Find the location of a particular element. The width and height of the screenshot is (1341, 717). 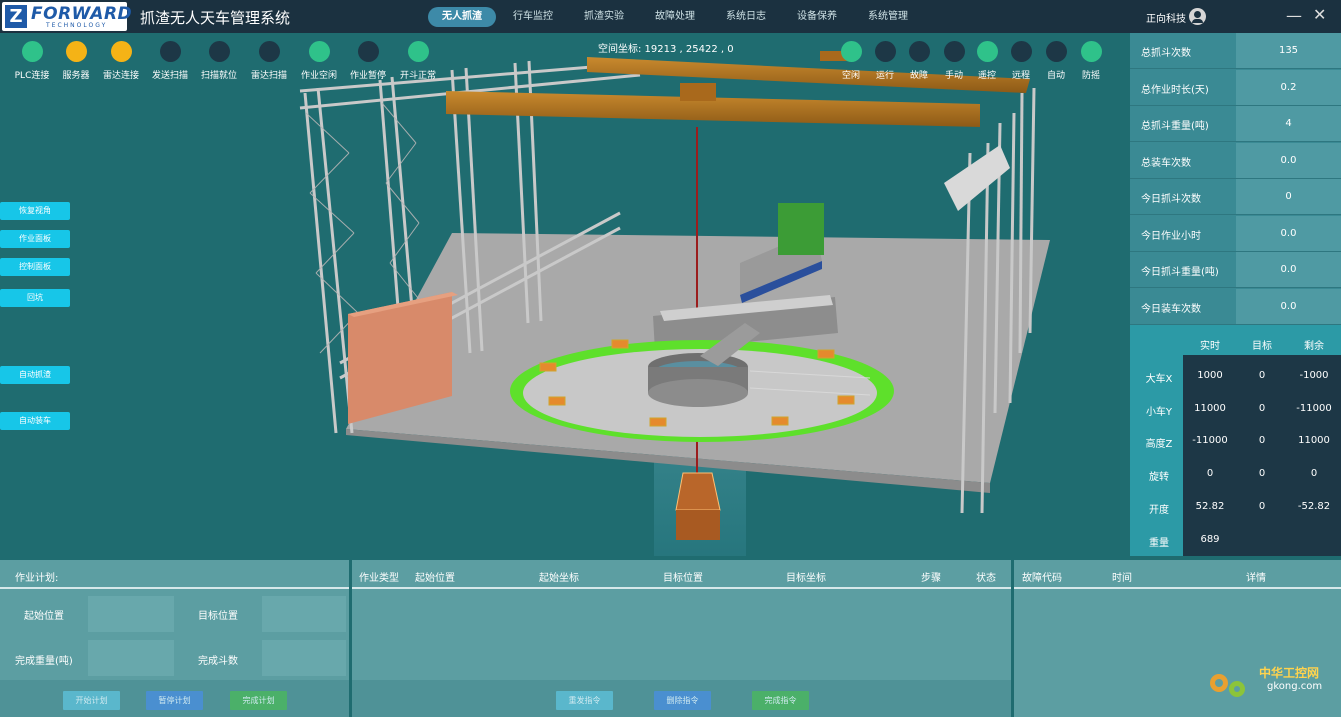

status-light-label: PLC连接 is located at coordinates (32, 76).